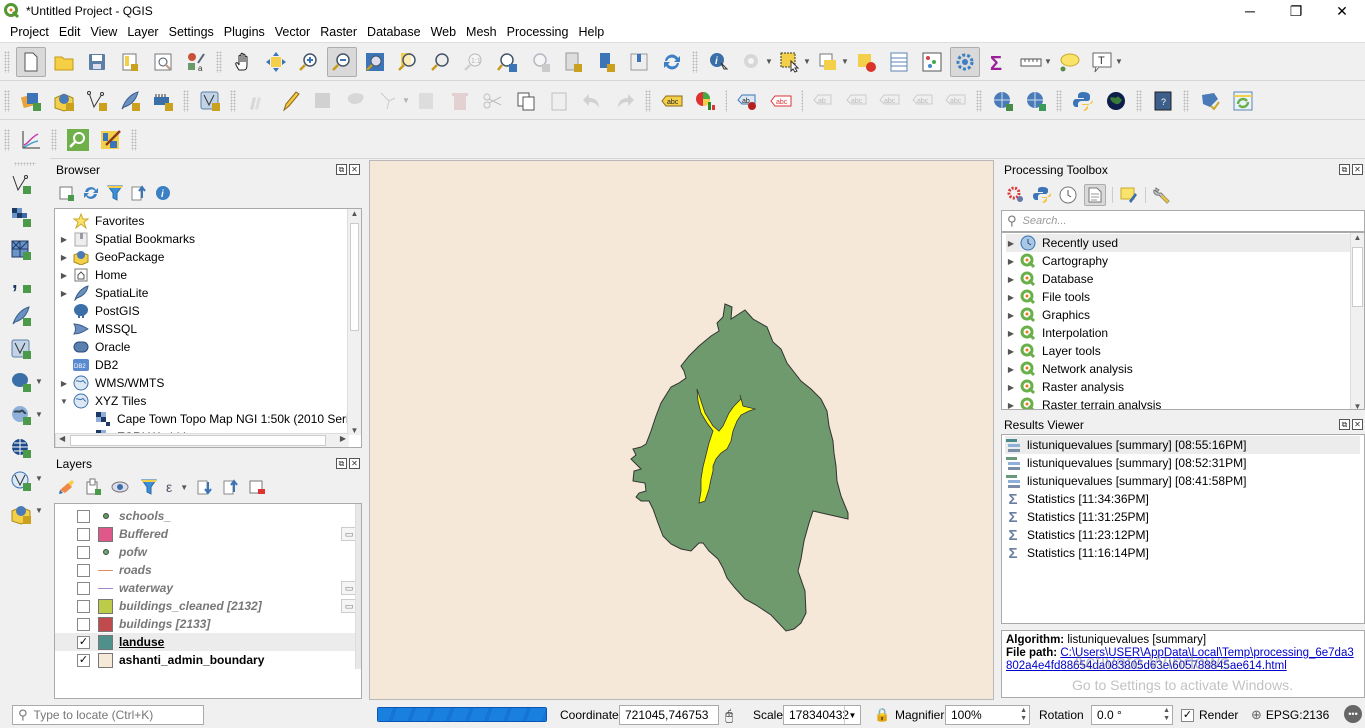 The image size is (1365, 728). I want to click on result-item: listuniquevalues [summary] [08:41:58PM], so click(1182, 481).